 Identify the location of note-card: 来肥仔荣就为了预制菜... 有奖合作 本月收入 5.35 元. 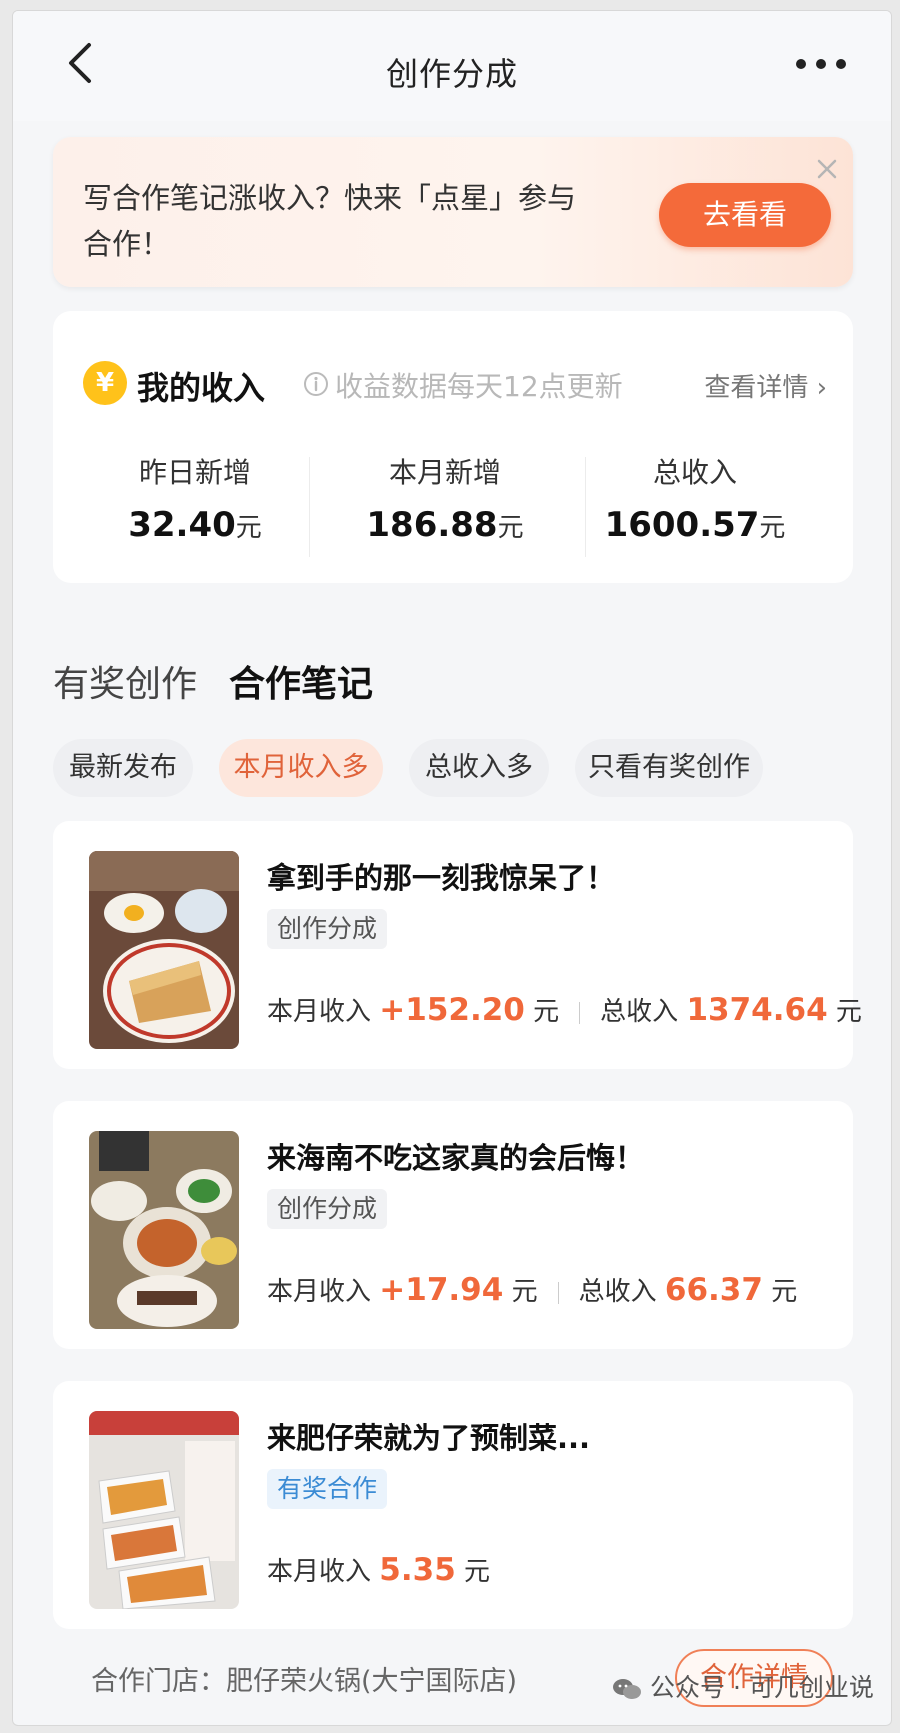
(453, 1505).